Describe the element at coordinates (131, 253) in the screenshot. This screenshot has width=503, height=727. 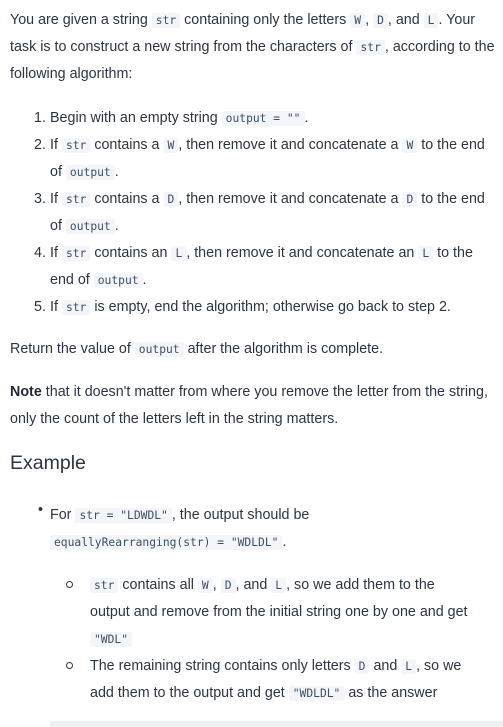
I see `step-text: contains an` at that location.